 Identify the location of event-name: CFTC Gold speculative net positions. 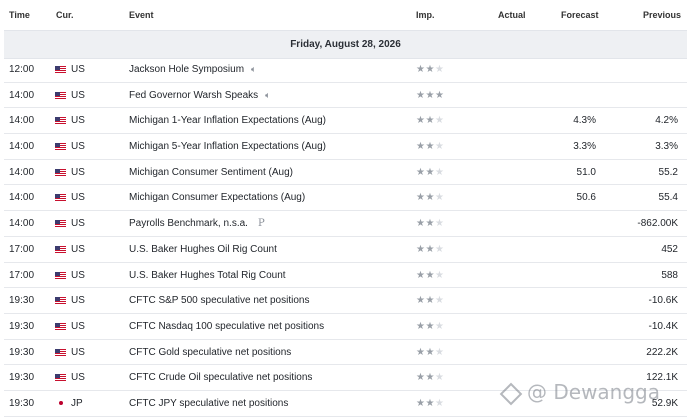
(210, 352).